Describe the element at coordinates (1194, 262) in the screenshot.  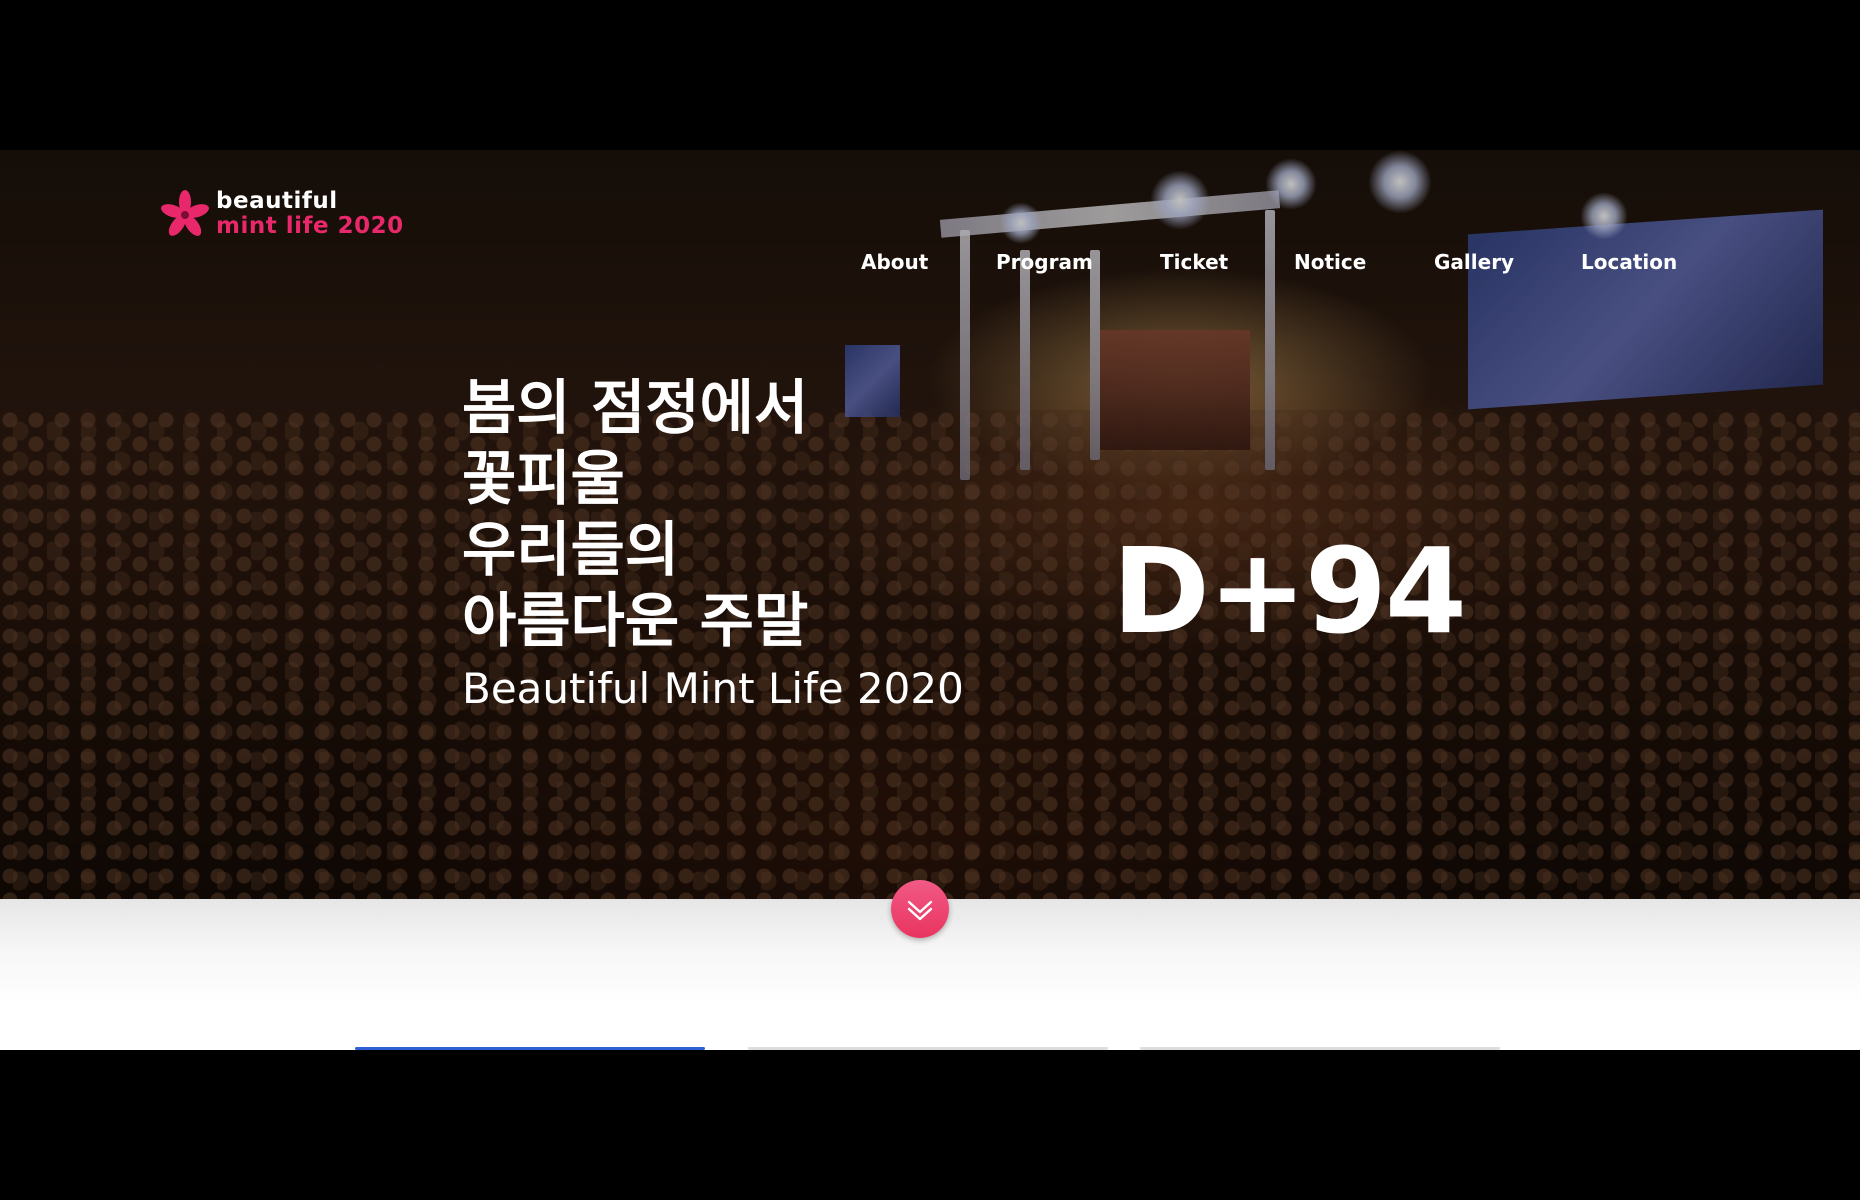
I see `nav-ticket: Ticket` at that location.